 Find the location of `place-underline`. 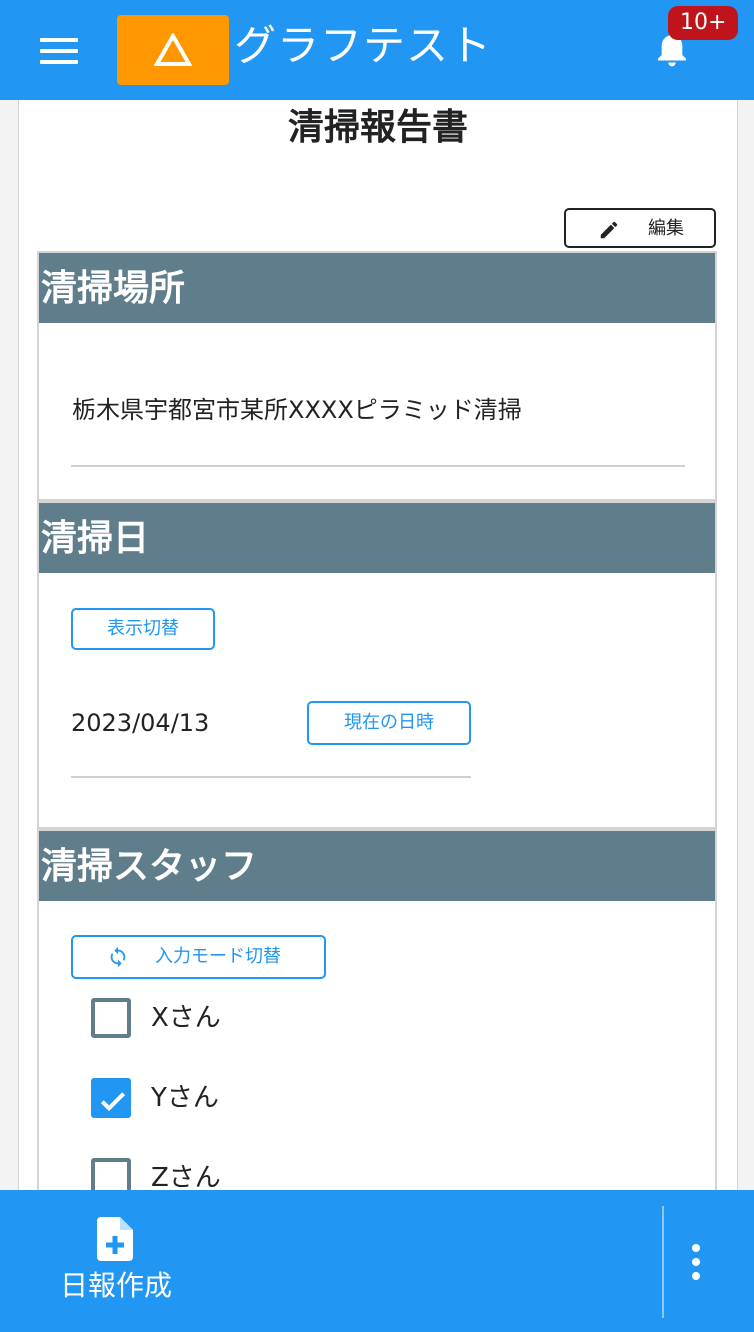

place-underline is located at coordinates (378, 466).